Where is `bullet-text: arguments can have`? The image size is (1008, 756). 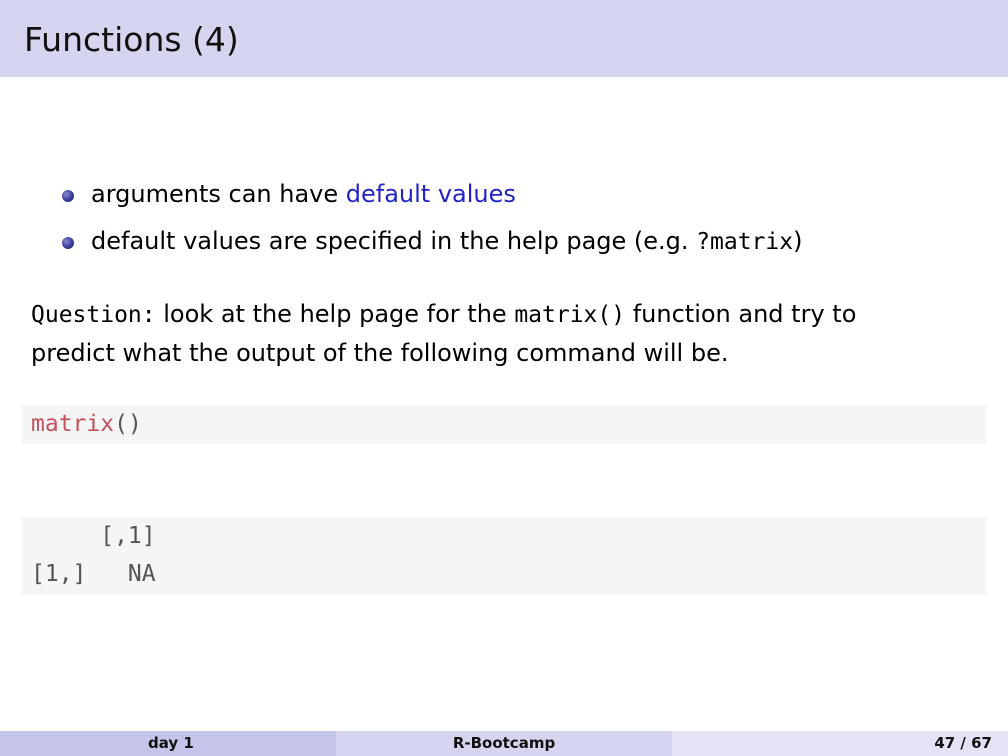
bullet-text: arguments can have is located at coordinates (218, 194).